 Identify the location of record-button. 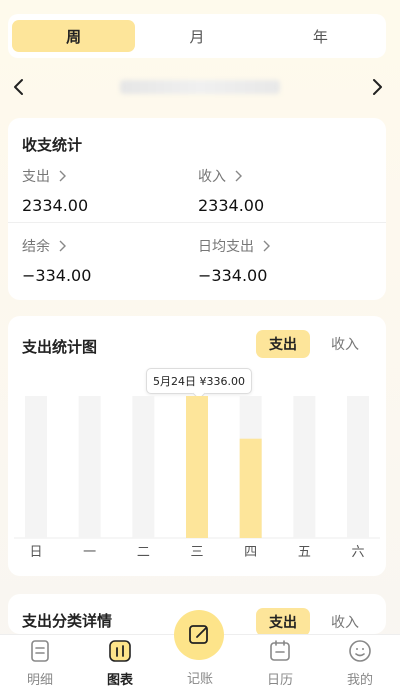
(199, 635).